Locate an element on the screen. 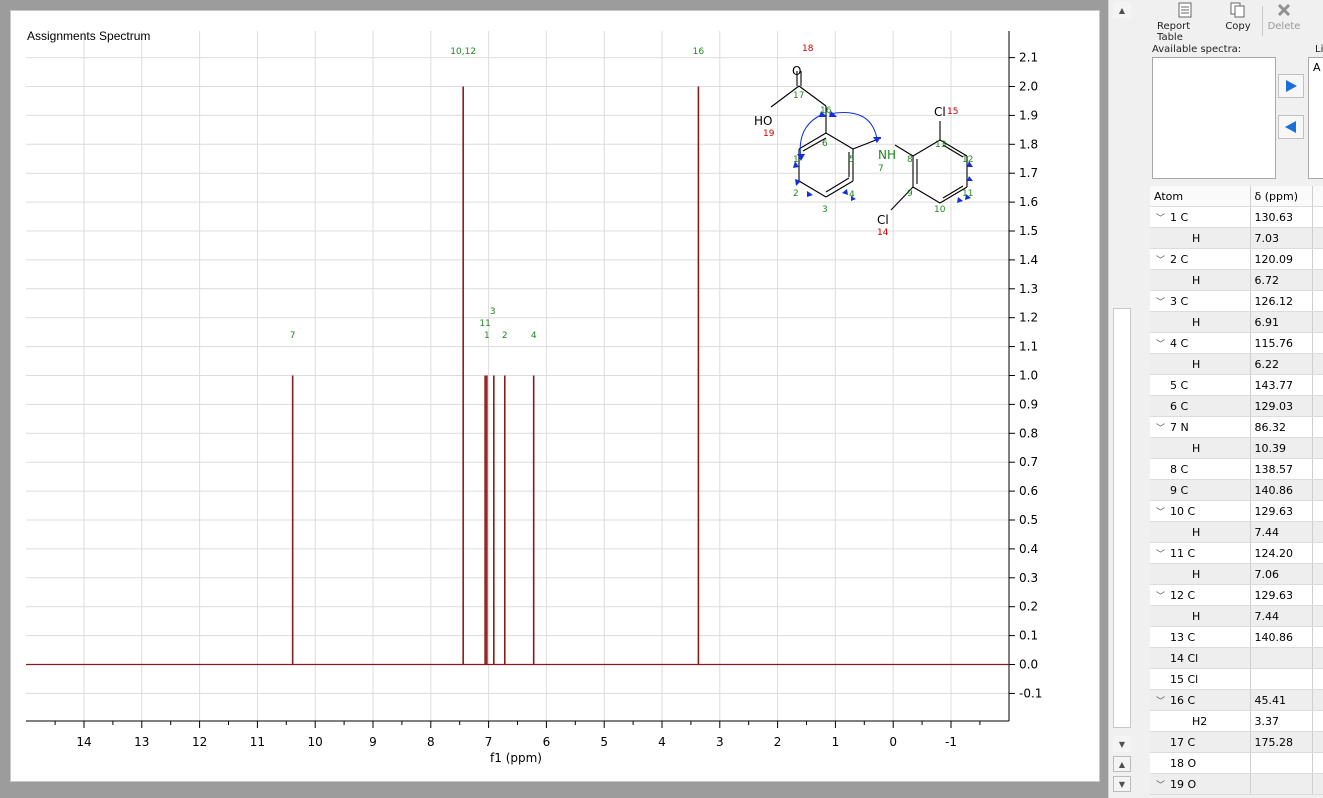 This screenshot has height=798, width=1323. shift-cell: 115.76 is located at coordinates (1281, 343).